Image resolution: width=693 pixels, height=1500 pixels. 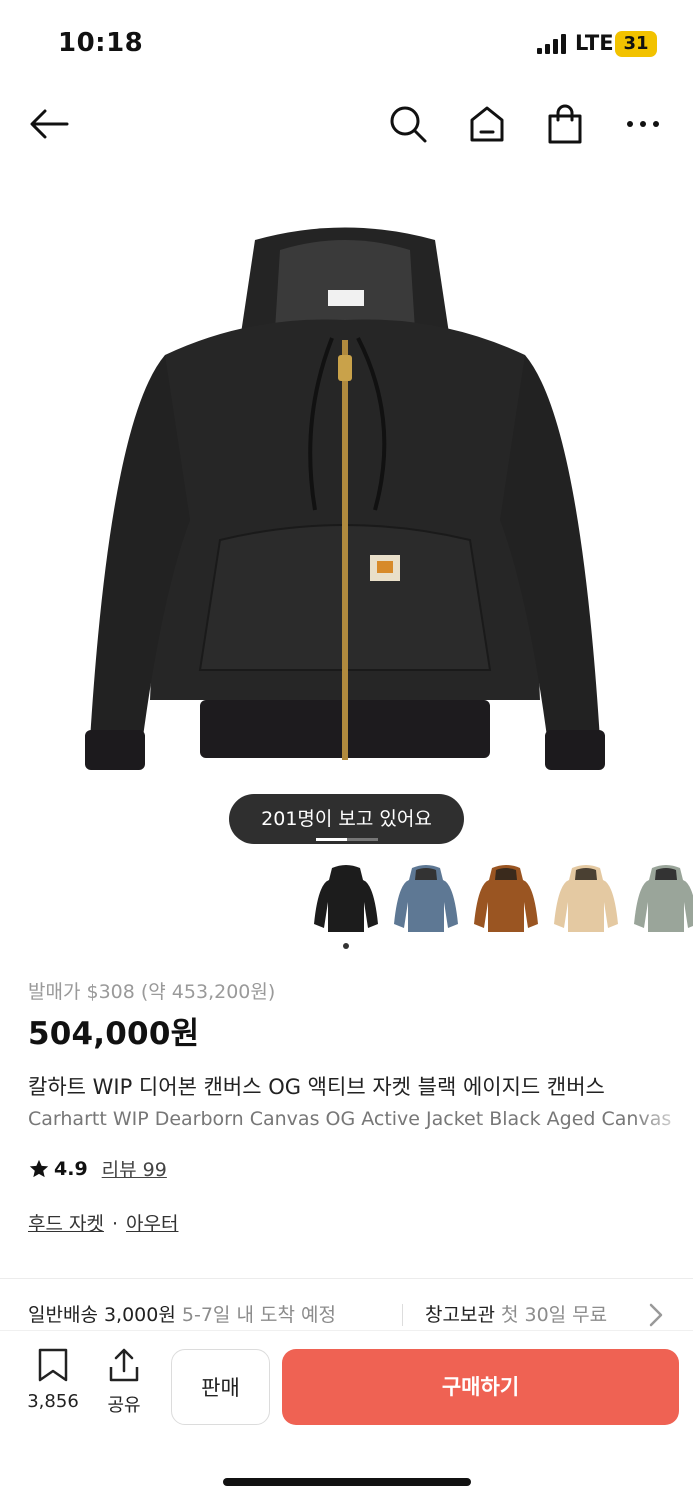 What do you see at coordinates (426, 900) in the screenshot?
I see `thumbnail-blue` at bounding box center [426, 900].